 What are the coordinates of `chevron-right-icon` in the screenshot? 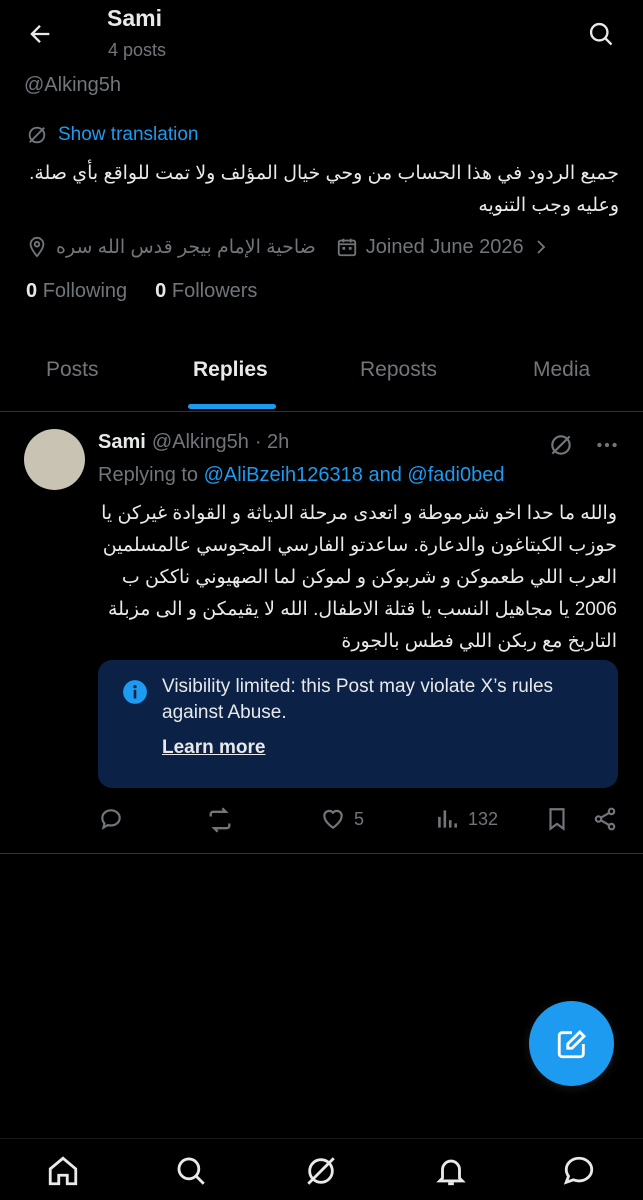 It's located at (541, 247).